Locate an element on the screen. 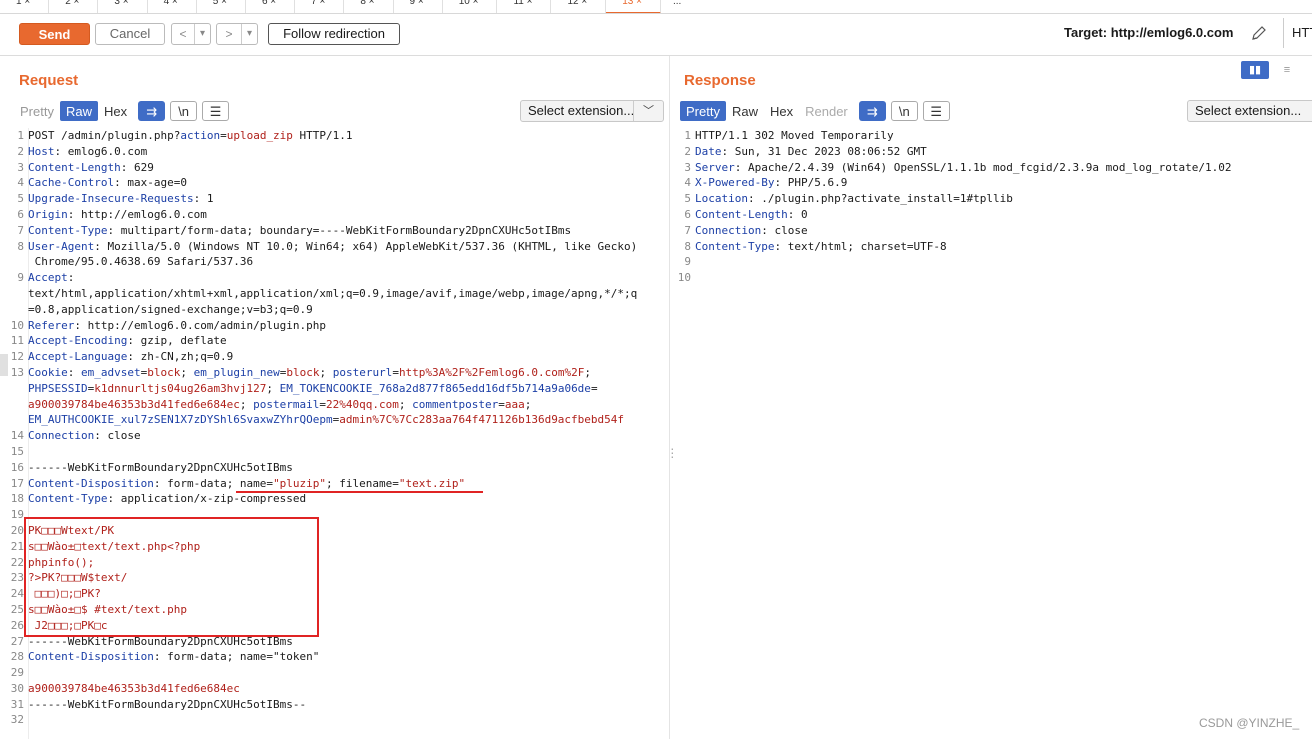 Image resolution: width=1312 pixels, height=739 pixels. request-tab: 10 × is located at coordinates (470, 6).